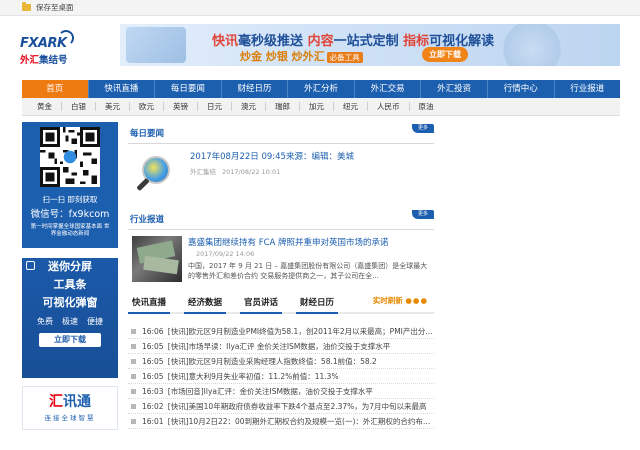 The height and width of the screenshot is (450, 640). What do you see at coordinates (205, 305) in the screenshot?
I see `tab-econ-data: 经济数据` at bounding box center [205, 305].